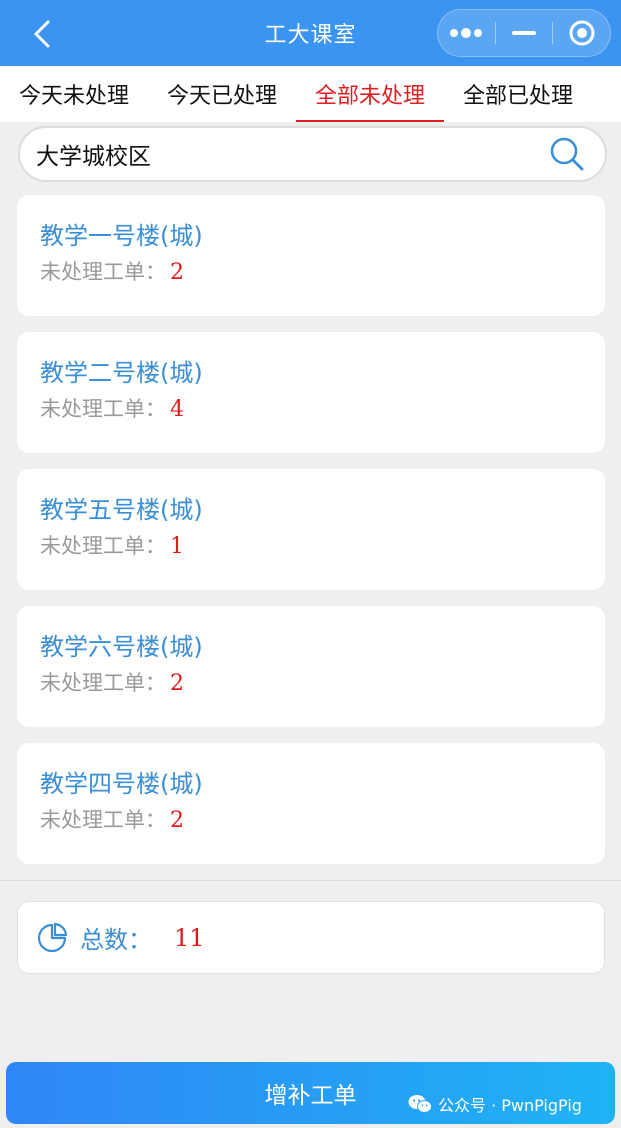  Describe the element at coordinates (311, 803) in the screenshot. I see `building-card: 教学四号楼(城) 未处理工单： 2` at that location.